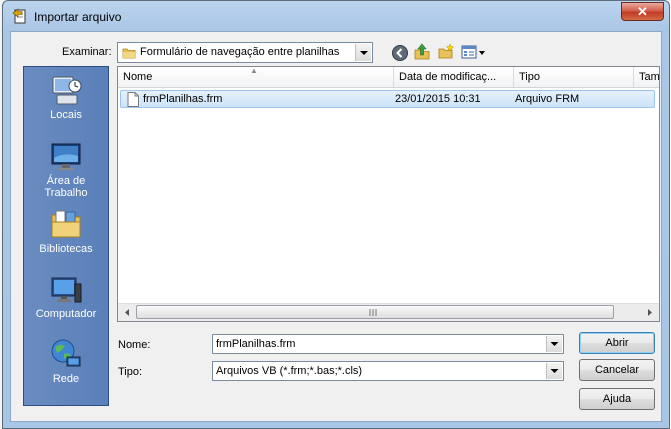  I want to click on place-label-recent: Locais, so click(66, 115).